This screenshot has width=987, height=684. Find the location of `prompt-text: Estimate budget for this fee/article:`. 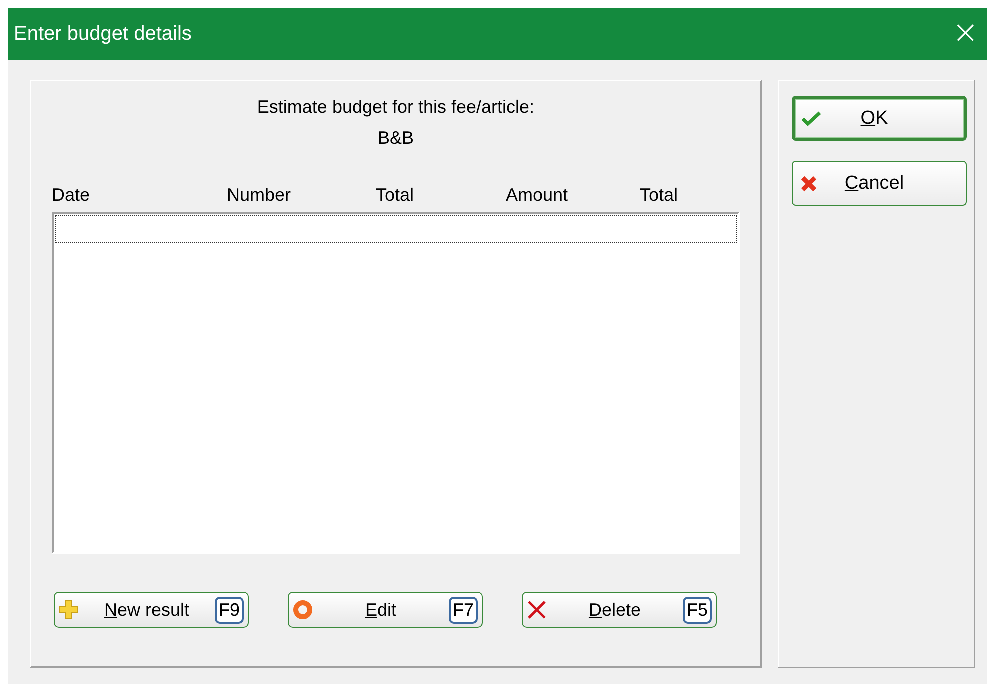

prompt-text: Estimate budget for this fee/article: is located at coordinates (396, 107).